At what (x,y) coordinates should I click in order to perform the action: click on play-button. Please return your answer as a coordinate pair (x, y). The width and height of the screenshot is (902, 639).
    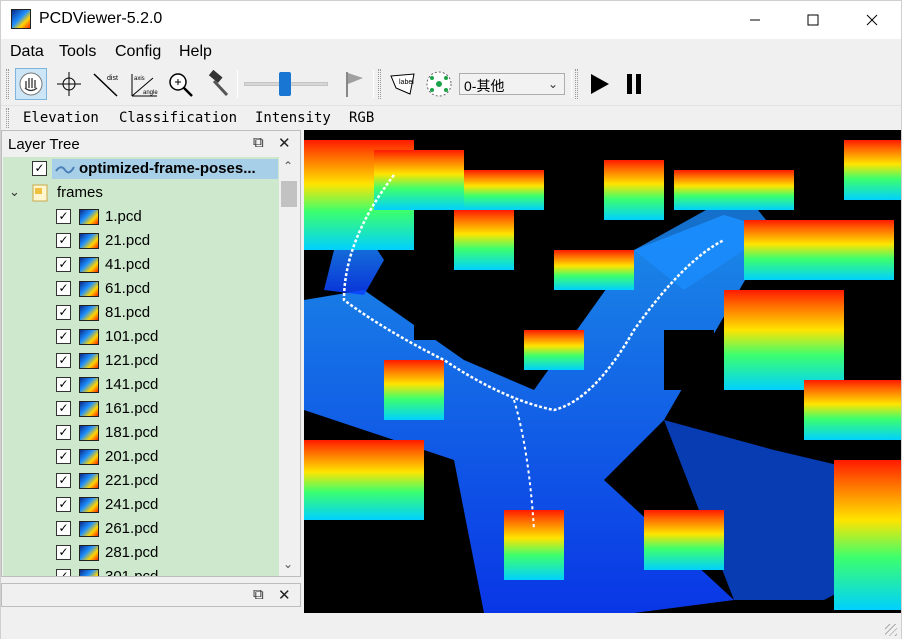
    Looking at the image, I should click on (599, 84).